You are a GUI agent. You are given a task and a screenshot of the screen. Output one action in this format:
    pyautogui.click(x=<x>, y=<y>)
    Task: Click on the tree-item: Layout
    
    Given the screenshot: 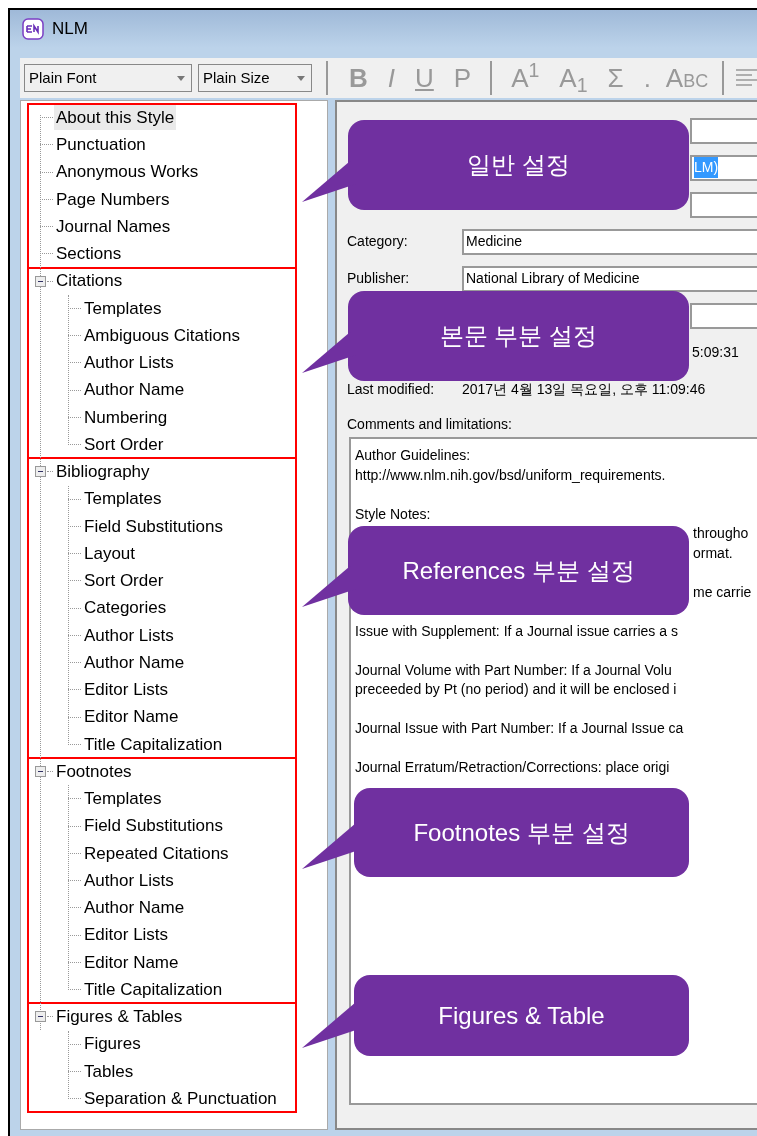 What is the action you would take?
    pyautogui.click(x=110, y=553)
    